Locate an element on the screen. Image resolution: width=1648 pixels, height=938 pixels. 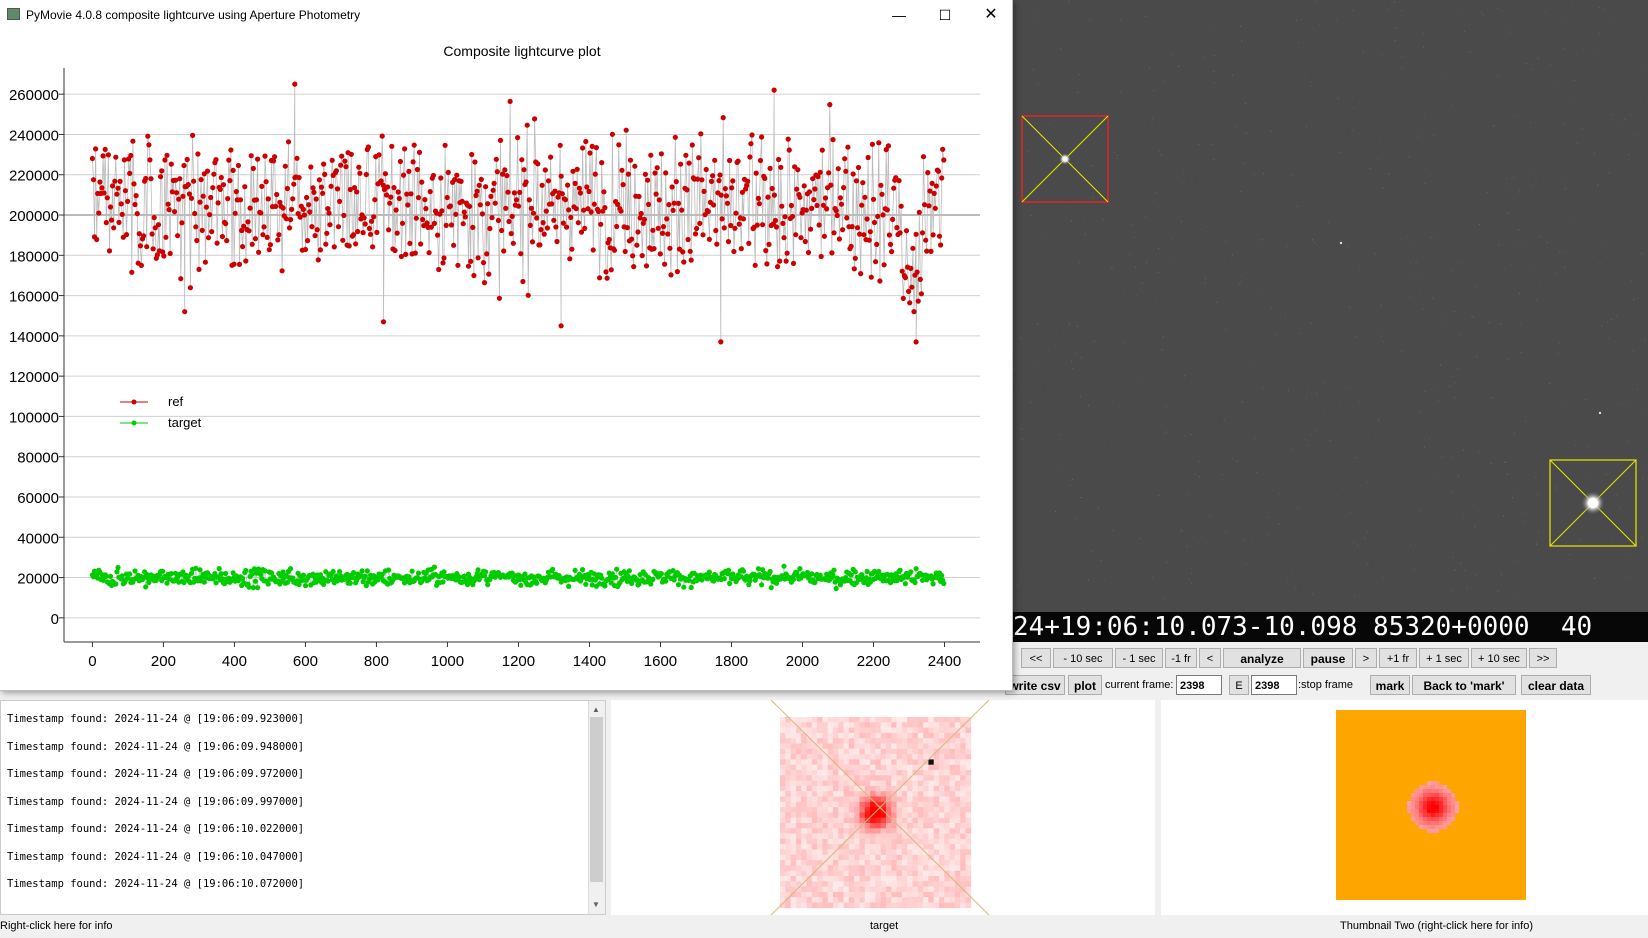
target-aperture is located at coordinates (1593, 503).